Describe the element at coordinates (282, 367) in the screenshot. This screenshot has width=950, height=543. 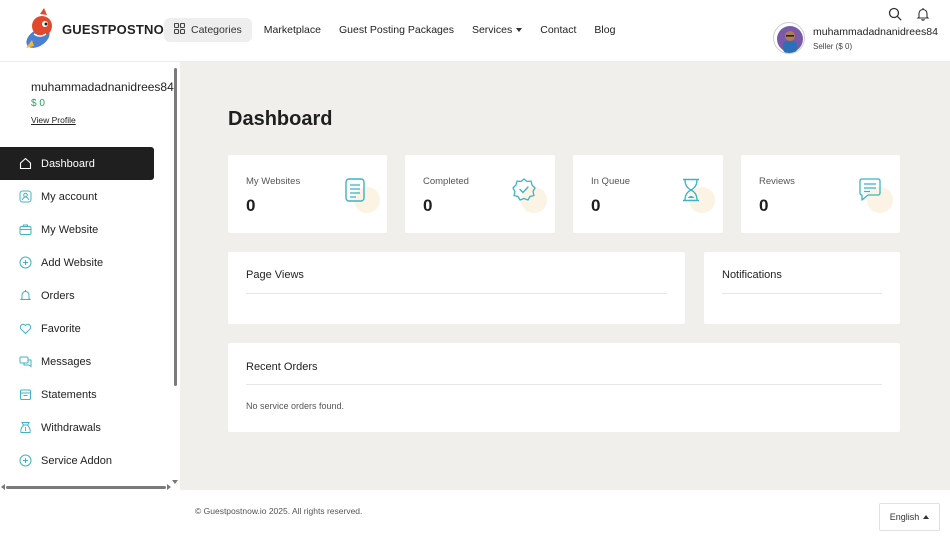
I see `panel-title: Recent Orders` at that location.